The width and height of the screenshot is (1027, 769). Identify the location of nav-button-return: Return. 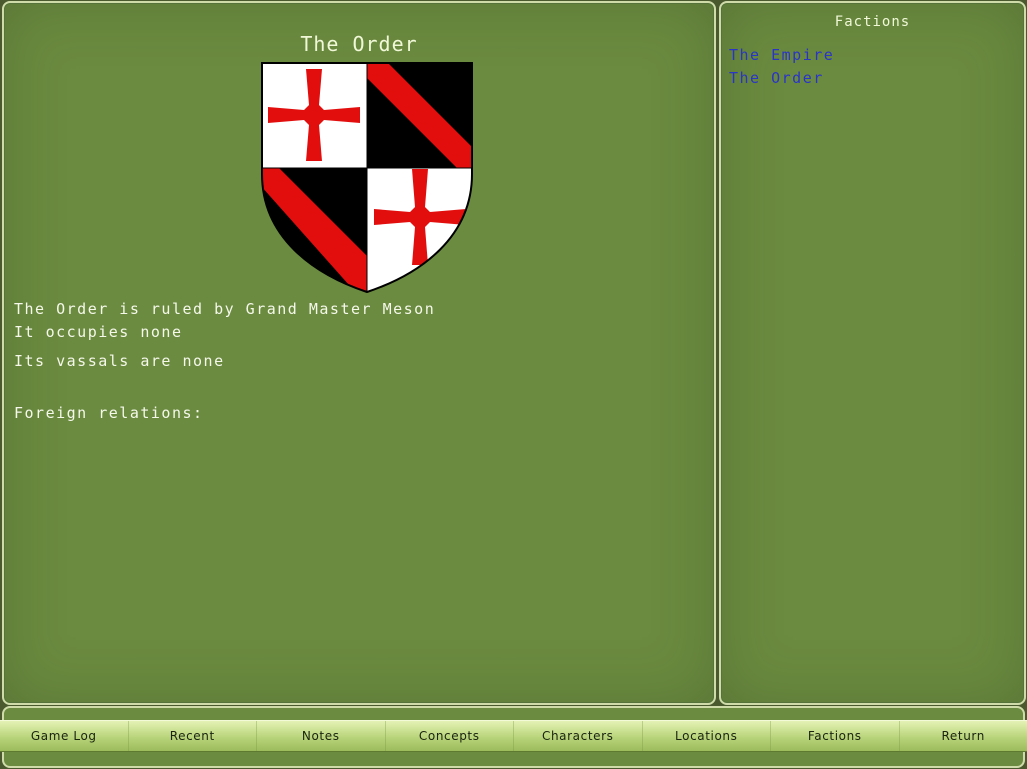
(963, 736).